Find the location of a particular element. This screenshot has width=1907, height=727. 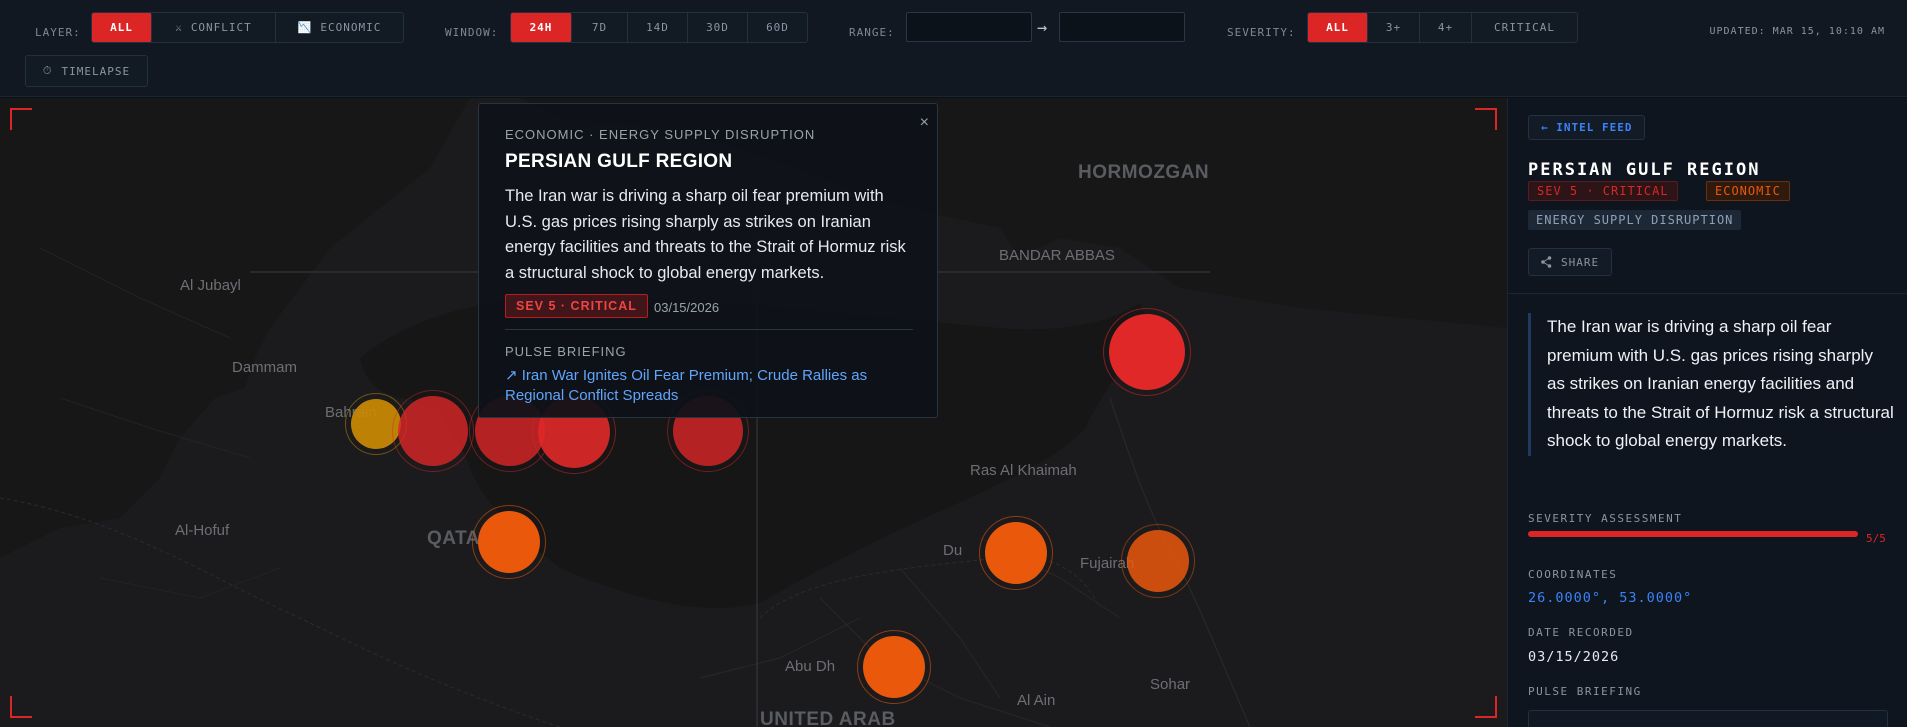

city-label: Ras Al Khaimah is located at coordinates (1023, 470).